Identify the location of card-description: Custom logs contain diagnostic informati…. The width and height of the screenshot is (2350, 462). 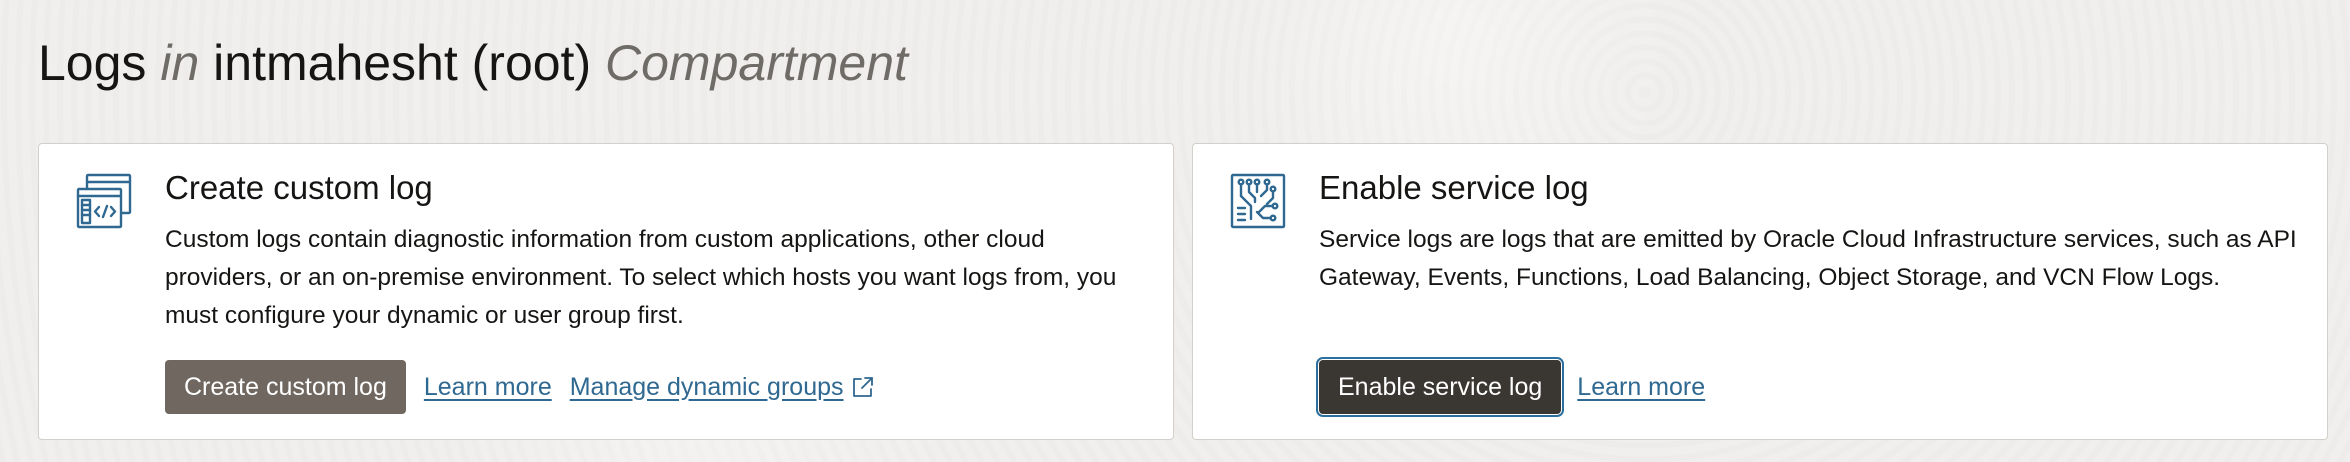
(641, 277).